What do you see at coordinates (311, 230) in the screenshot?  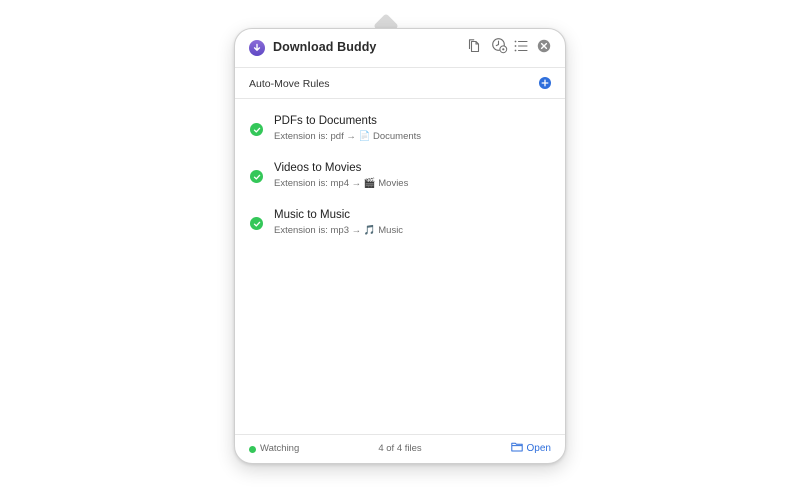 I see `rule-condition: Extension is: mp3` at bounding box center [311, 230].